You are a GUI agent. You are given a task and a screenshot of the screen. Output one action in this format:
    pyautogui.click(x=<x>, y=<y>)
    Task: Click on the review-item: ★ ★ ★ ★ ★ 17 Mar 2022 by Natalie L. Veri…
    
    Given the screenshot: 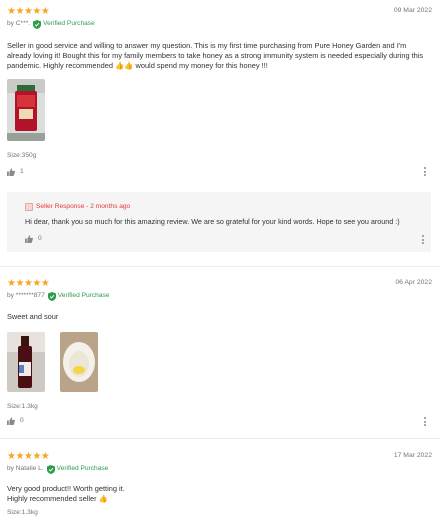 What is the action you would take?
    pyautogui.click(x=220, y=486)
    